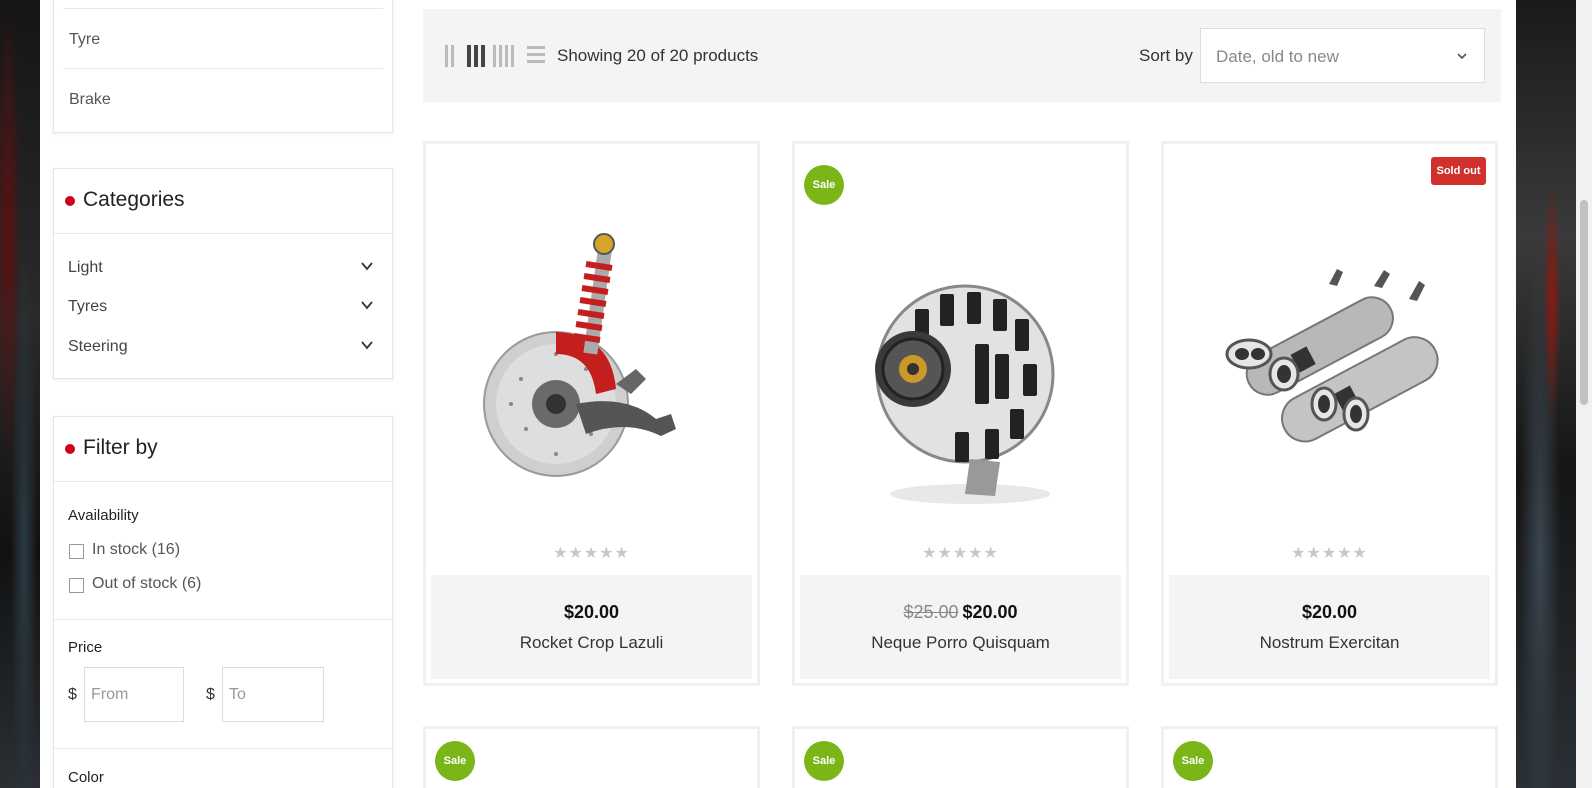  What do you see at coordinates (76, 585) in the screenshot?
I see `out-of-stock-checkbox` at bounding box center [76, 585].